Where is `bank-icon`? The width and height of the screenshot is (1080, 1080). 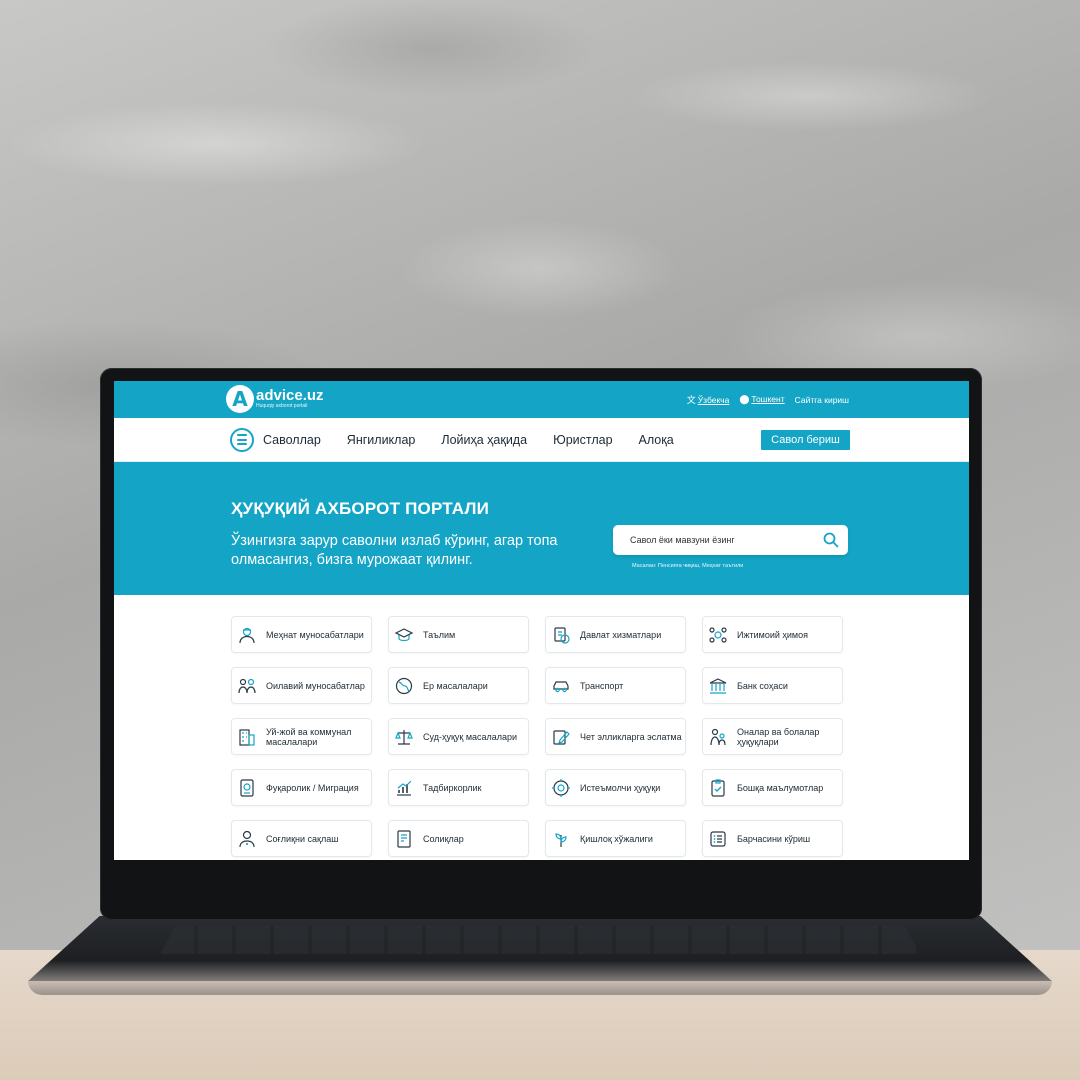 bank-icon is located at coordinates (718, 685).